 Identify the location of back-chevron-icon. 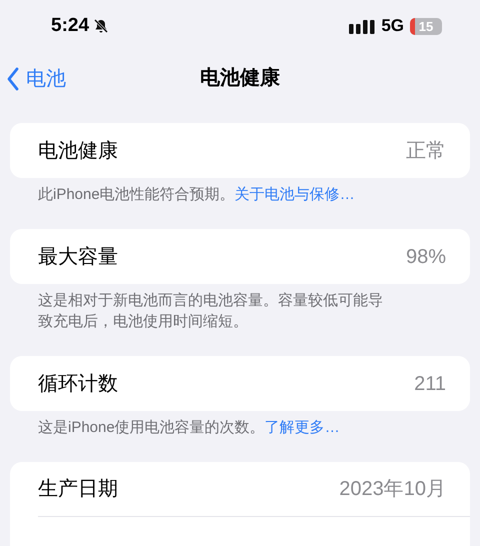
(13, 79).